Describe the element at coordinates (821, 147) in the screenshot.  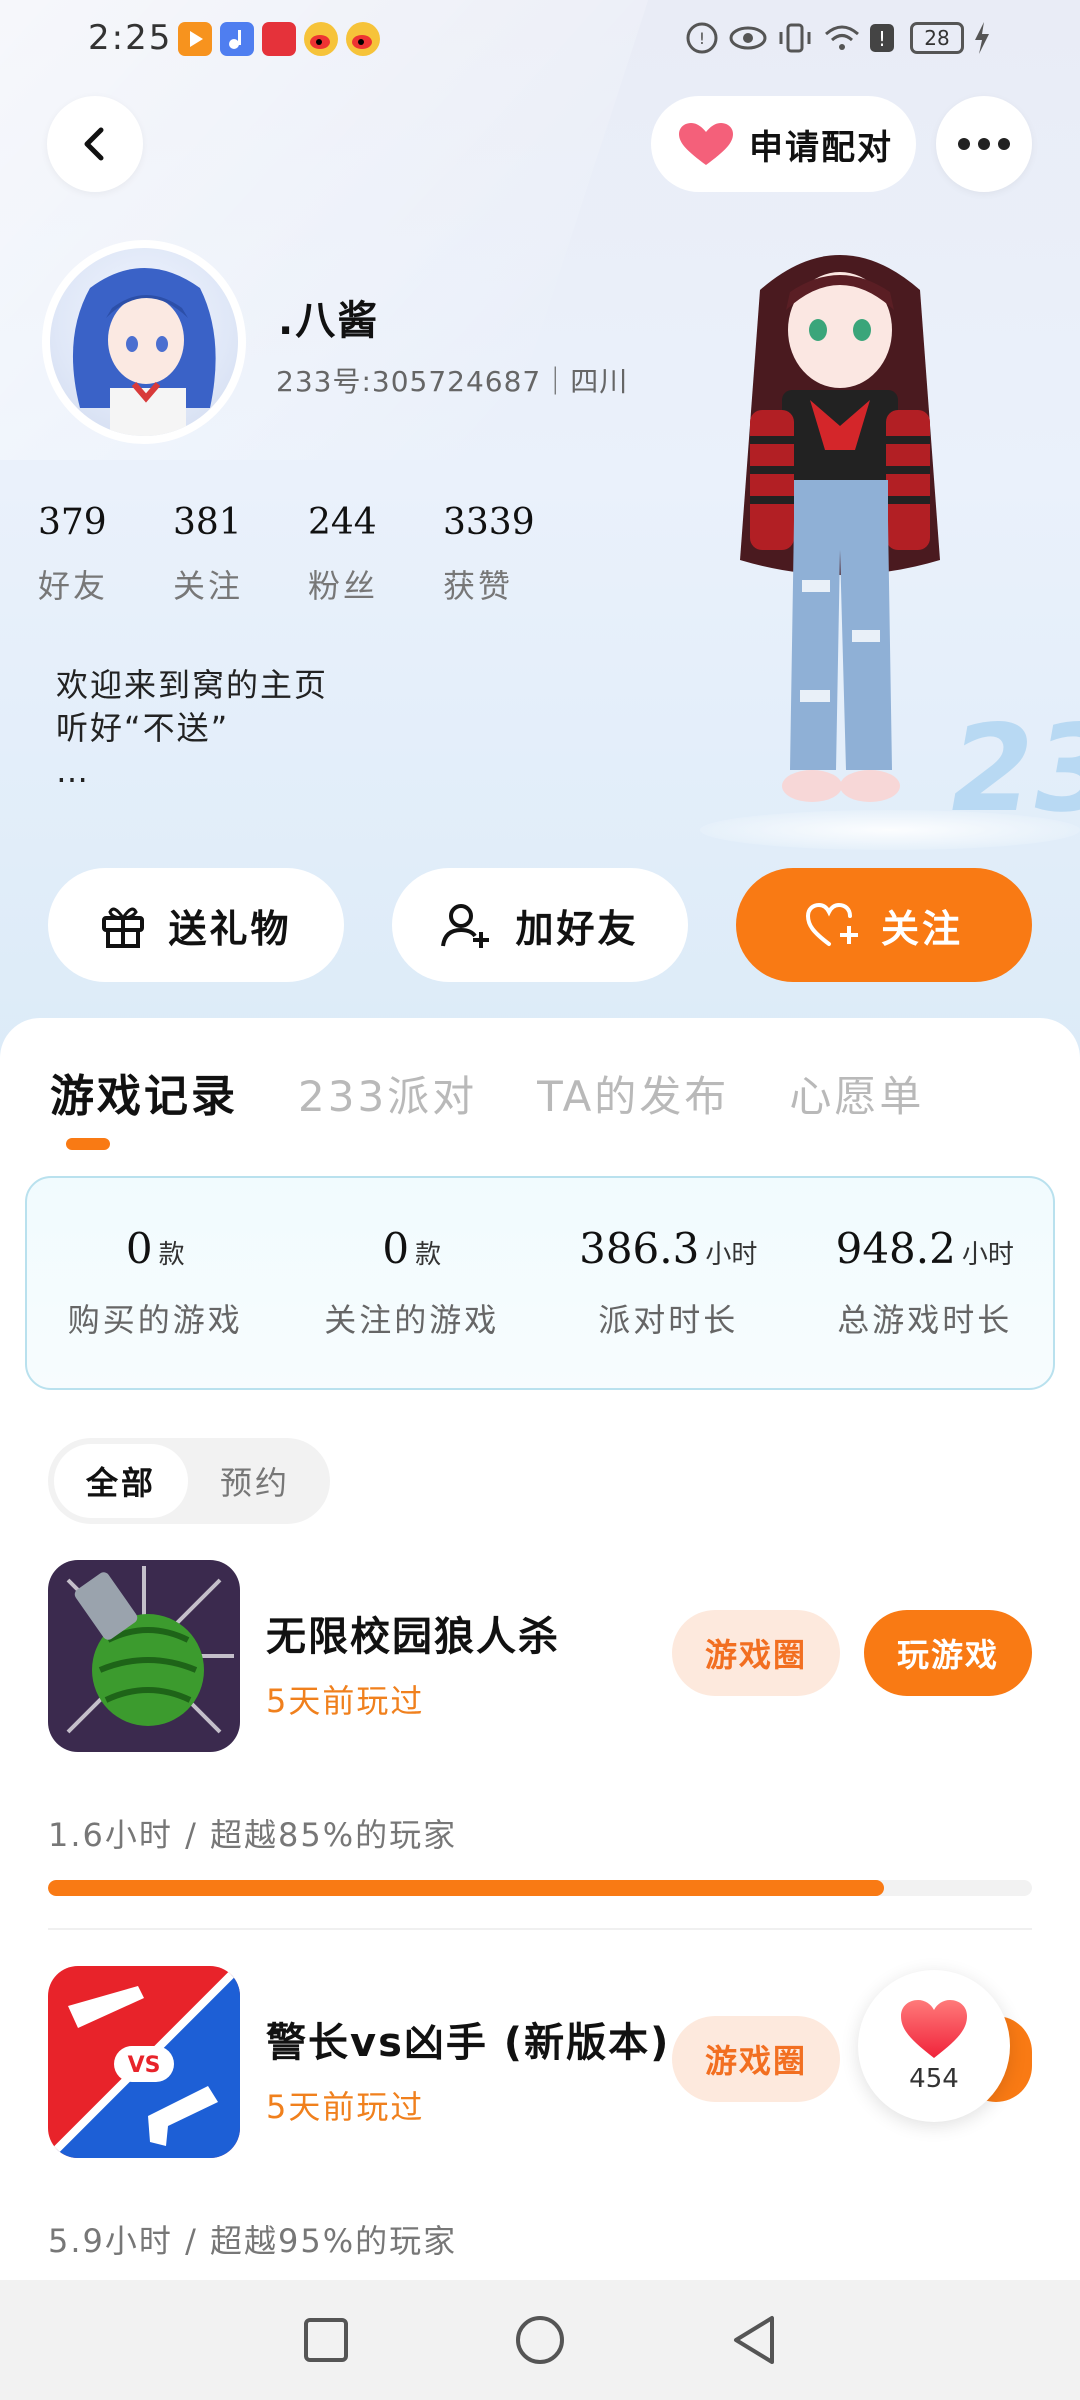
I see `apply-pair-label: 申请配对` at that location.